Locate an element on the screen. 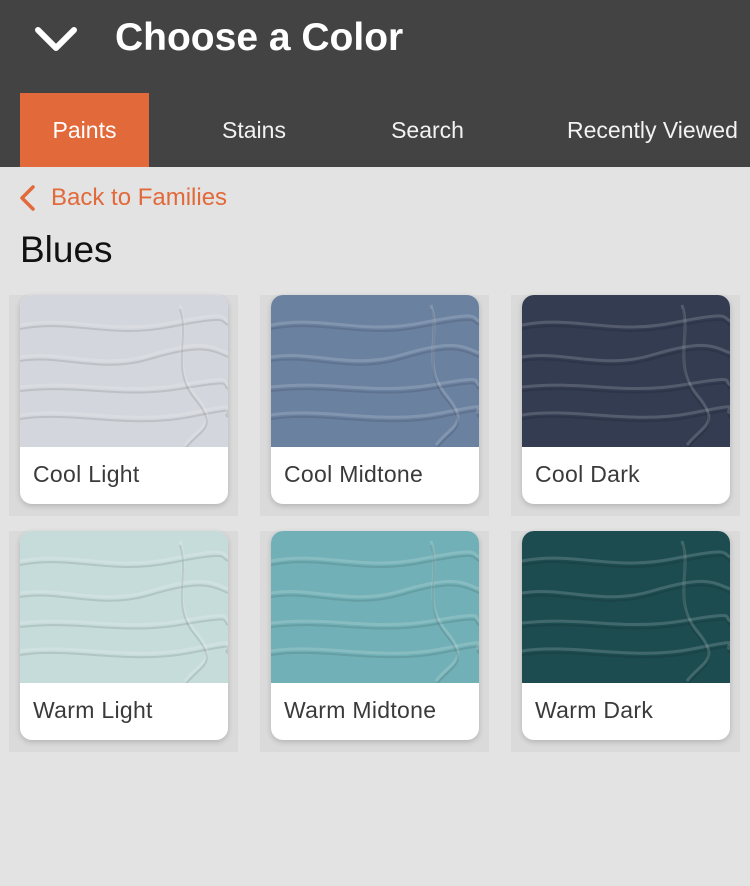 The image size is (750, 886). swatch-label: Cool Light is located at coordinates (86, 474).